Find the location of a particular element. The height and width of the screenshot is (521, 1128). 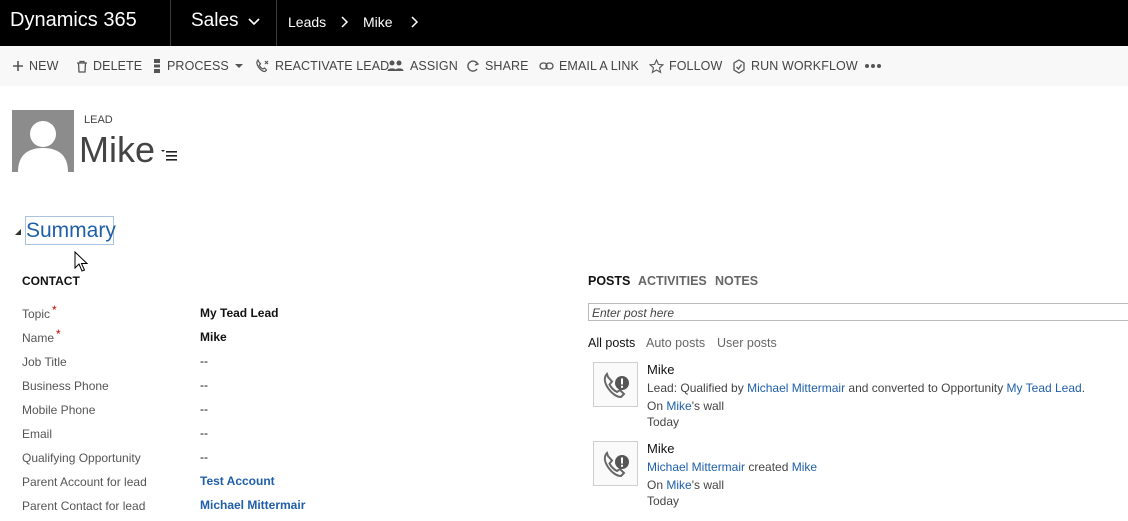

entity-type-label: LEAD is located at coordinates (98, 120).